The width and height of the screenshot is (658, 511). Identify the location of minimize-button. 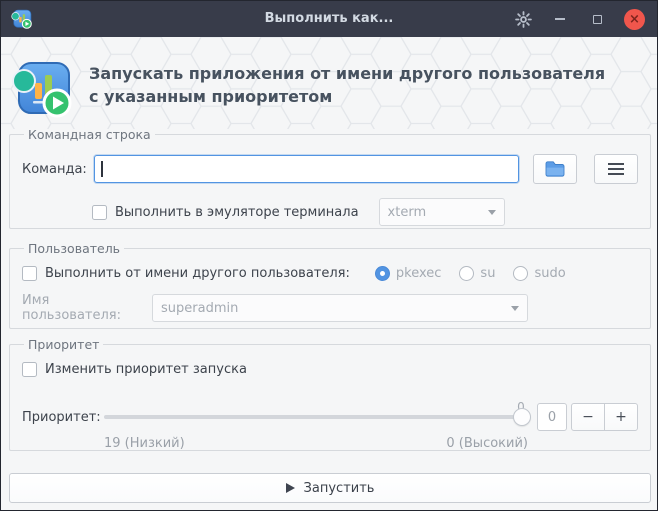
(560, 19).